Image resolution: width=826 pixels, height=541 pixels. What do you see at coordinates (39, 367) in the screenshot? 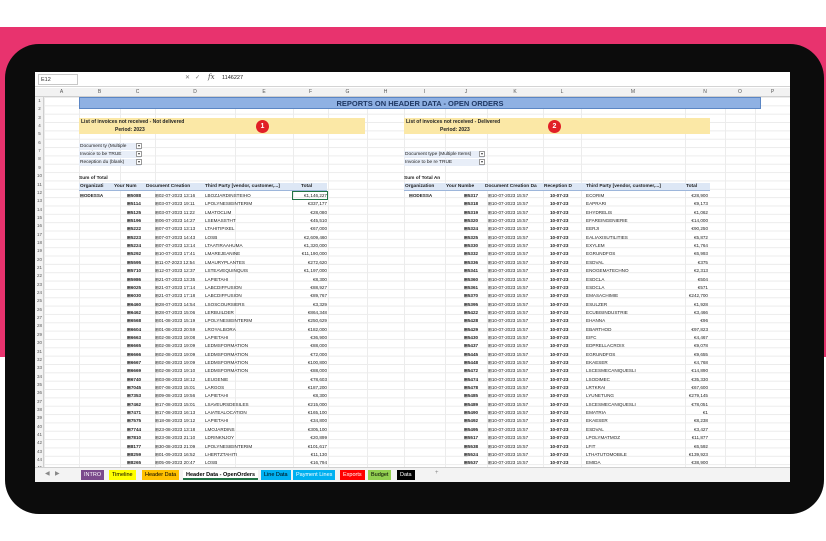
I see `row-header: 33` at bounding box center [39, 367].